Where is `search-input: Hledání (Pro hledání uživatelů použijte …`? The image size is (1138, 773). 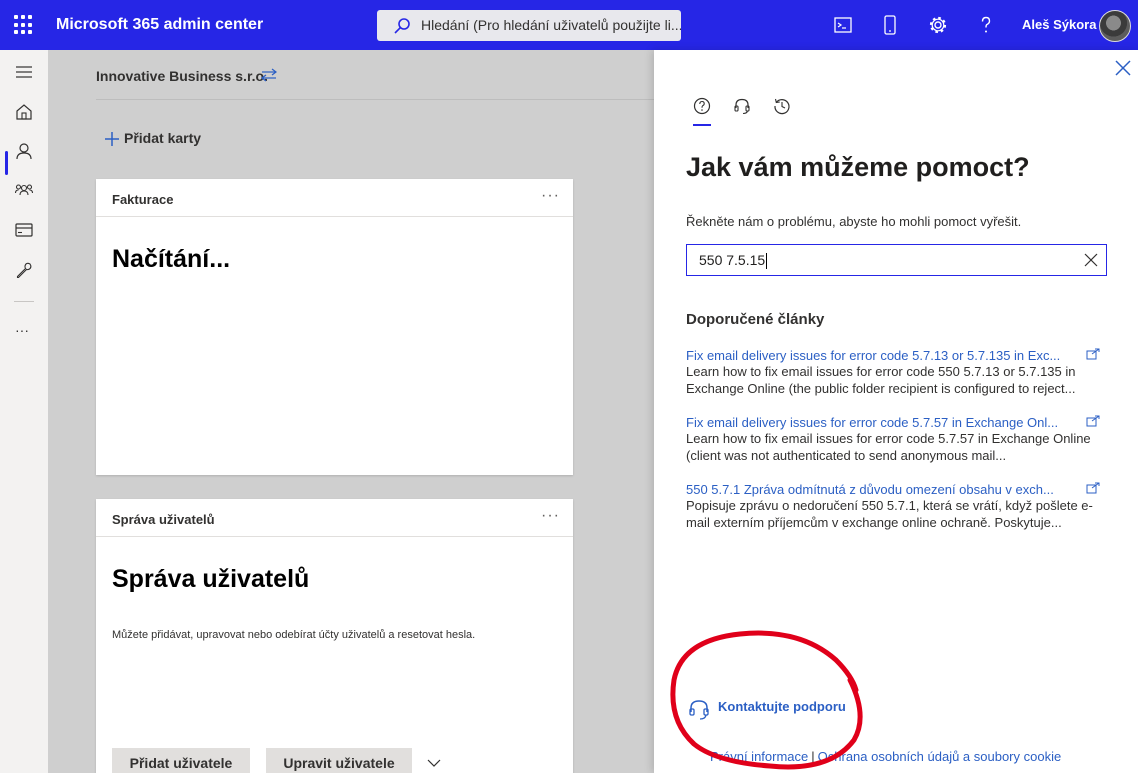 search-input: Hledání (Pro hledání uživatelů použijte … is located at coordinates (529, 25).